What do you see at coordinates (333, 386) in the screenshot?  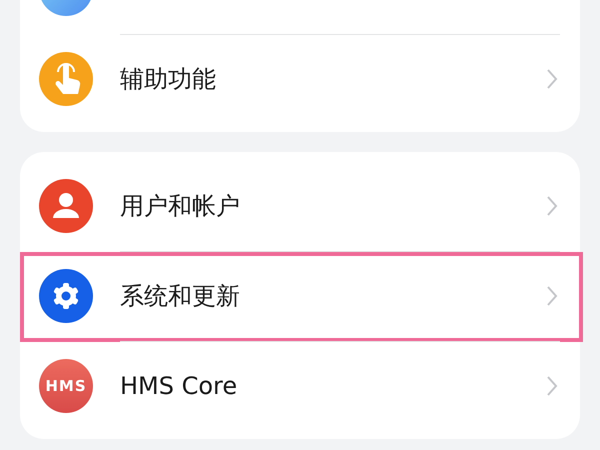 I see `menu-item-label: HMS Core` at bounding box center [333, 386].